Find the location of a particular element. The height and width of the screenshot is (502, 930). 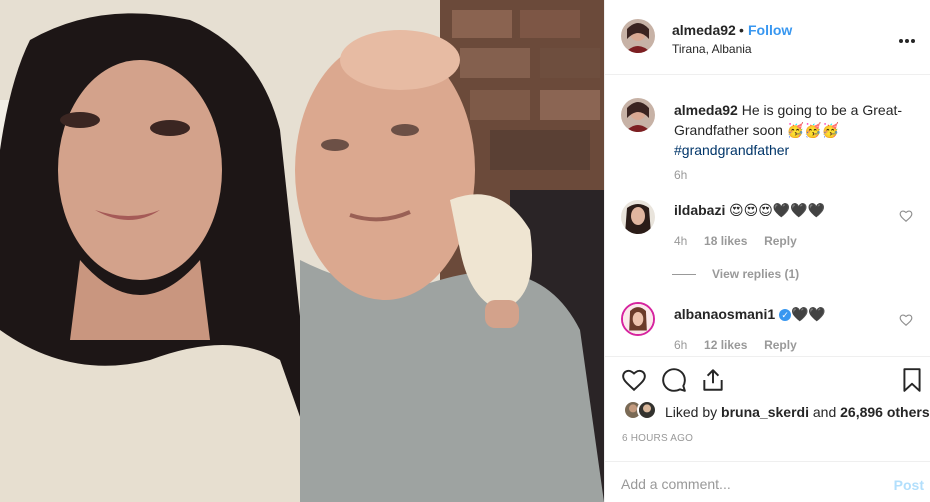

comment-avatar is located at coordinates (638, 217).